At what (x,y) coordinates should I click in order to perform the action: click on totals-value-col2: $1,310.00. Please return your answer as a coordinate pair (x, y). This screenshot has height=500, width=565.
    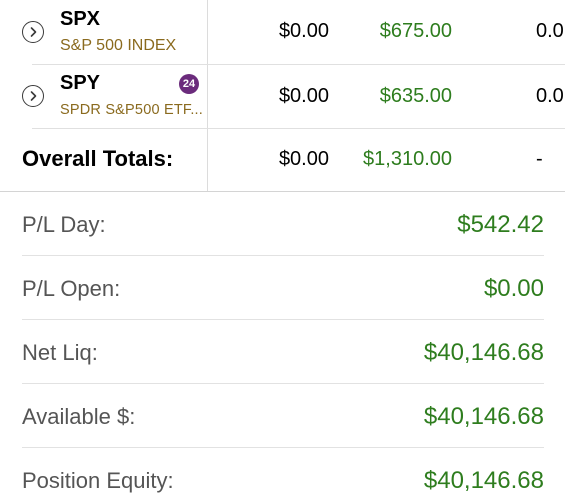
    Looking at the image, I should click on (407, 159).